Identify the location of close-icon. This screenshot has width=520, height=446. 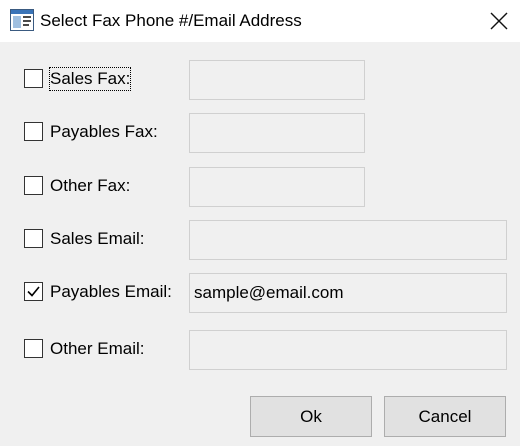
(499, 21).